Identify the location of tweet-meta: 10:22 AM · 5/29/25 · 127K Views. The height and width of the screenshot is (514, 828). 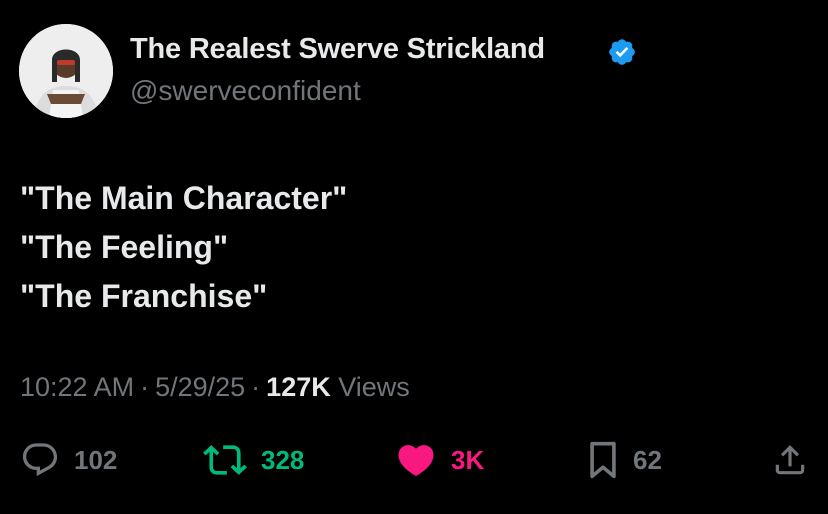
(215, 387).